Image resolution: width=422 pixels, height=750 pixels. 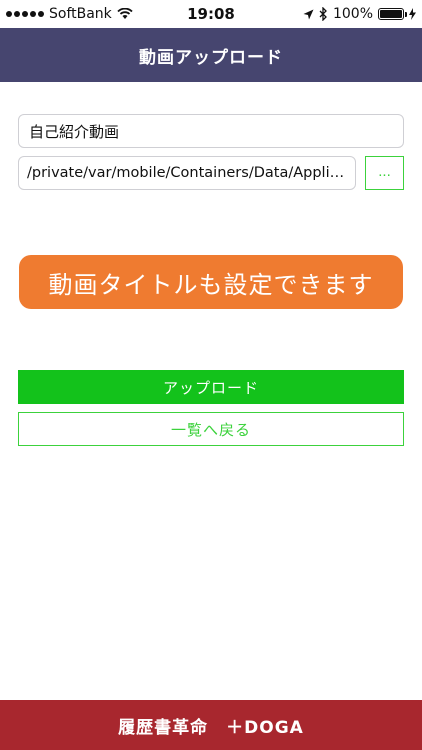 I want to click on upload-button: アップロード, so click(x=211, y=387).